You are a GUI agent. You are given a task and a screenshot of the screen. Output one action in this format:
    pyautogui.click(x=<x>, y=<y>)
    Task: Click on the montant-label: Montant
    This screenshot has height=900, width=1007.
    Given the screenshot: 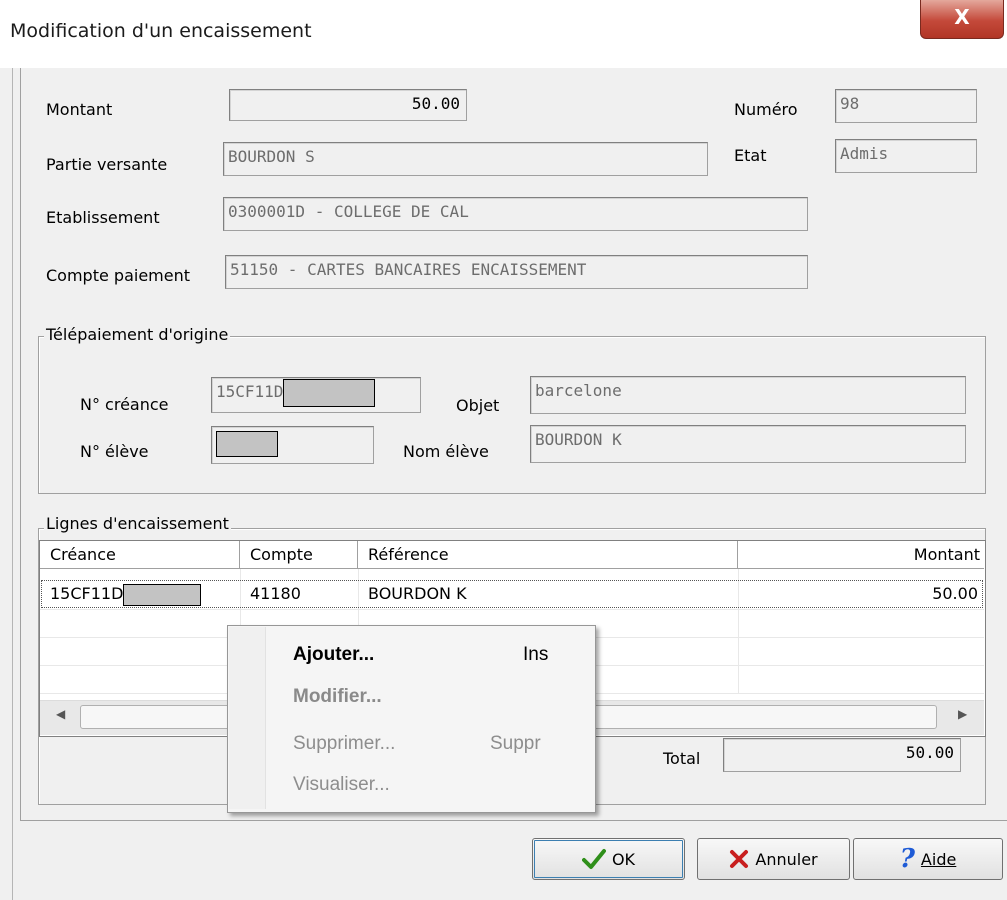 What is the action you would take?
    pyautogui.click(x=79, y=109)
    